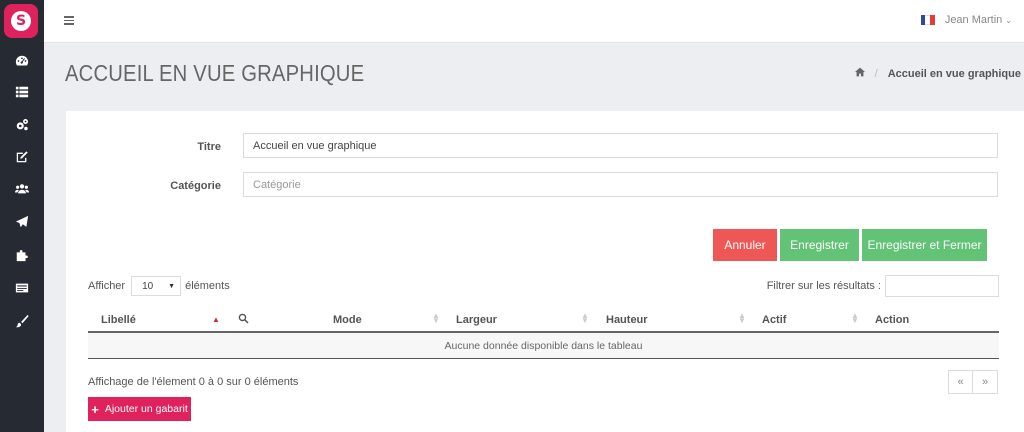 The width and height of the screenshot is (1024, 432). I want to click on puzzle-icon, so click(22, 255).